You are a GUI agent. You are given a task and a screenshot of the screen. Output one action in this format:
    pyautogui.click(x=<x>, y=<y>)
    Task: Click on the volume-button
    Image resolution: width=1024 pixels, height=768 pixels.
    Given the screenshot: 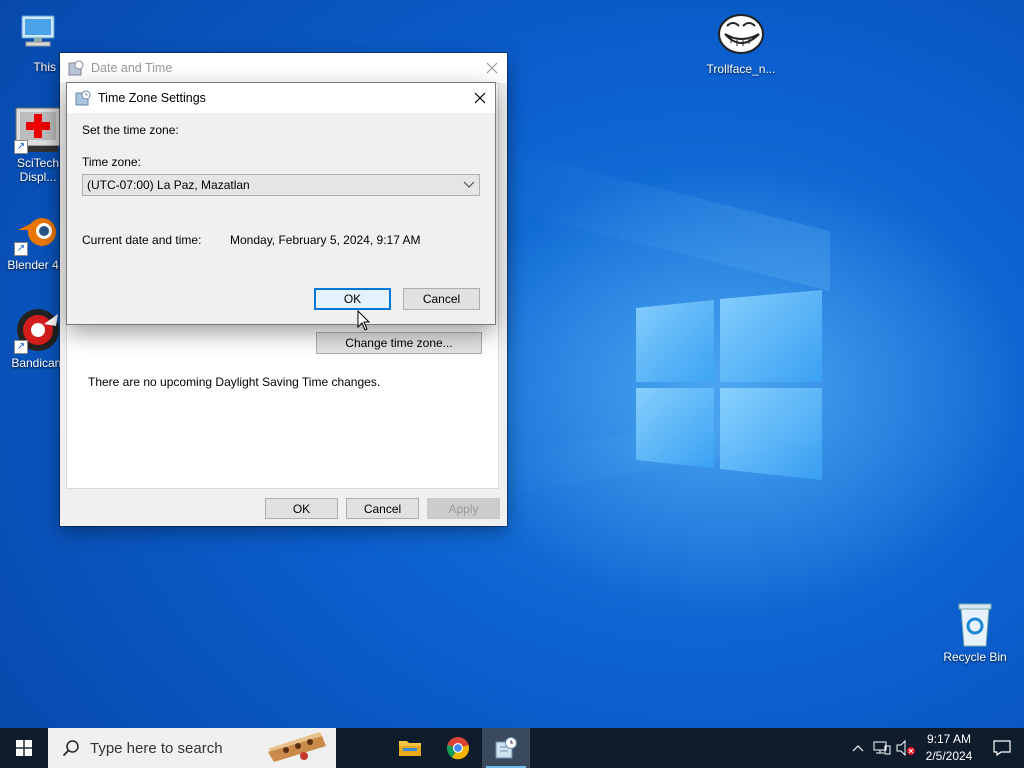 What is the action you would take?
    pyautogui.click(x=906, y=748)
    